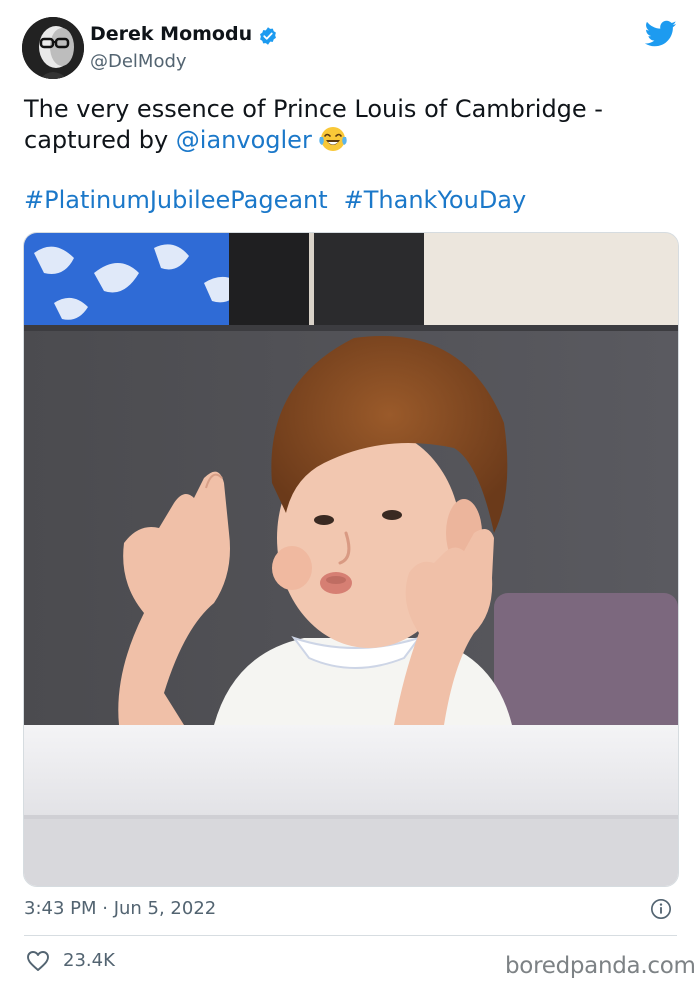  I want to click on hashtag-list: #PlatinumJubileePageant #ThankYouDay, so click(275, 200).